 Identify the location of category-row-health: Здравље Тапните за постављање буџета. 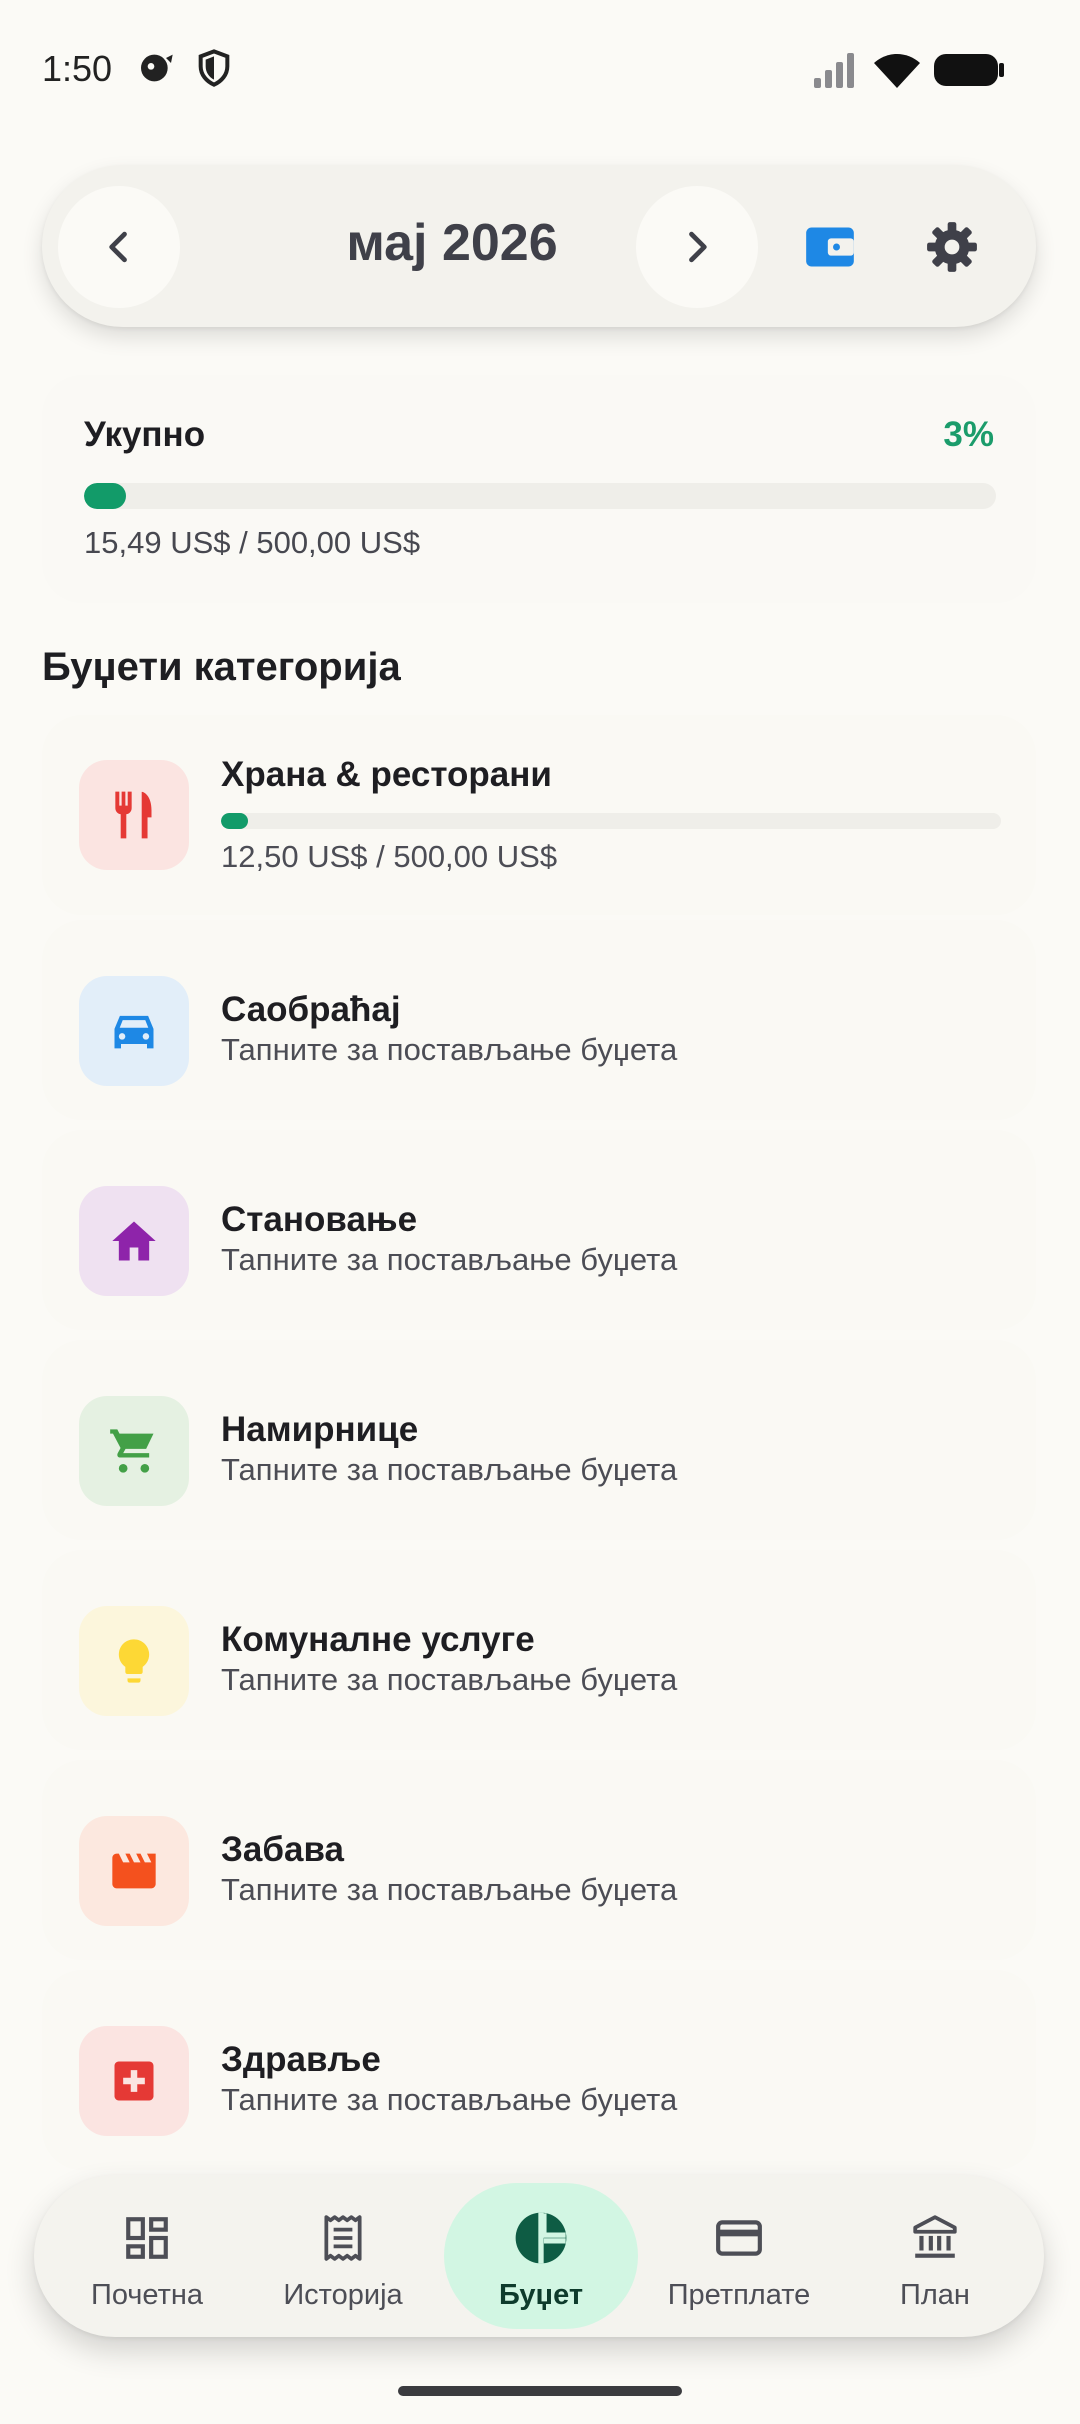
(539, 2070).